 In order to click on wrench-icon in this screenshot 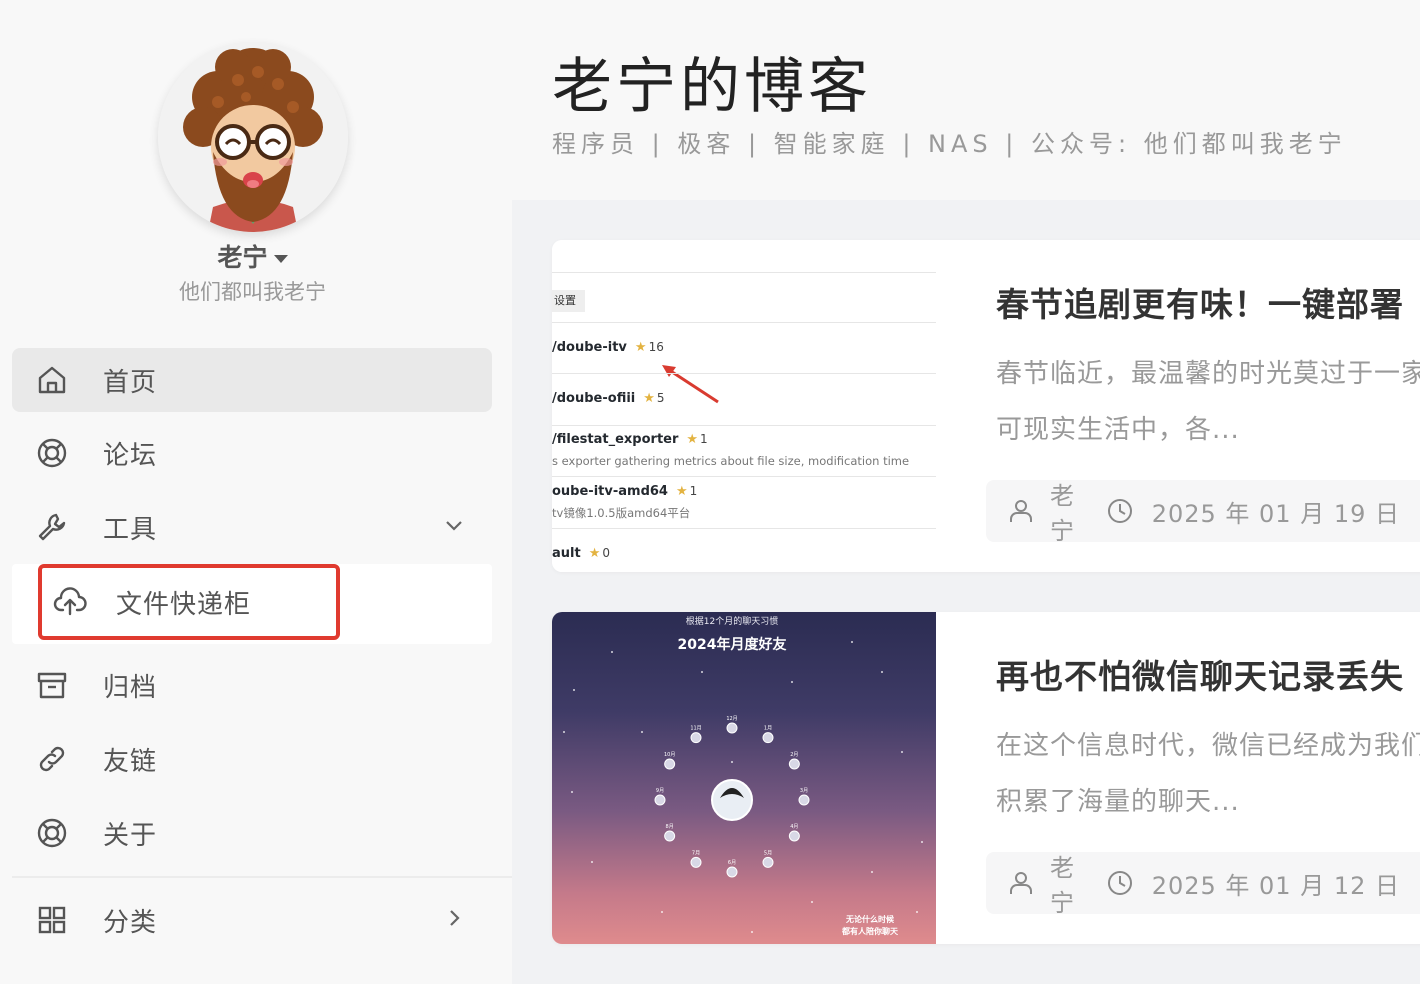, I will do `click(52, 527)`.